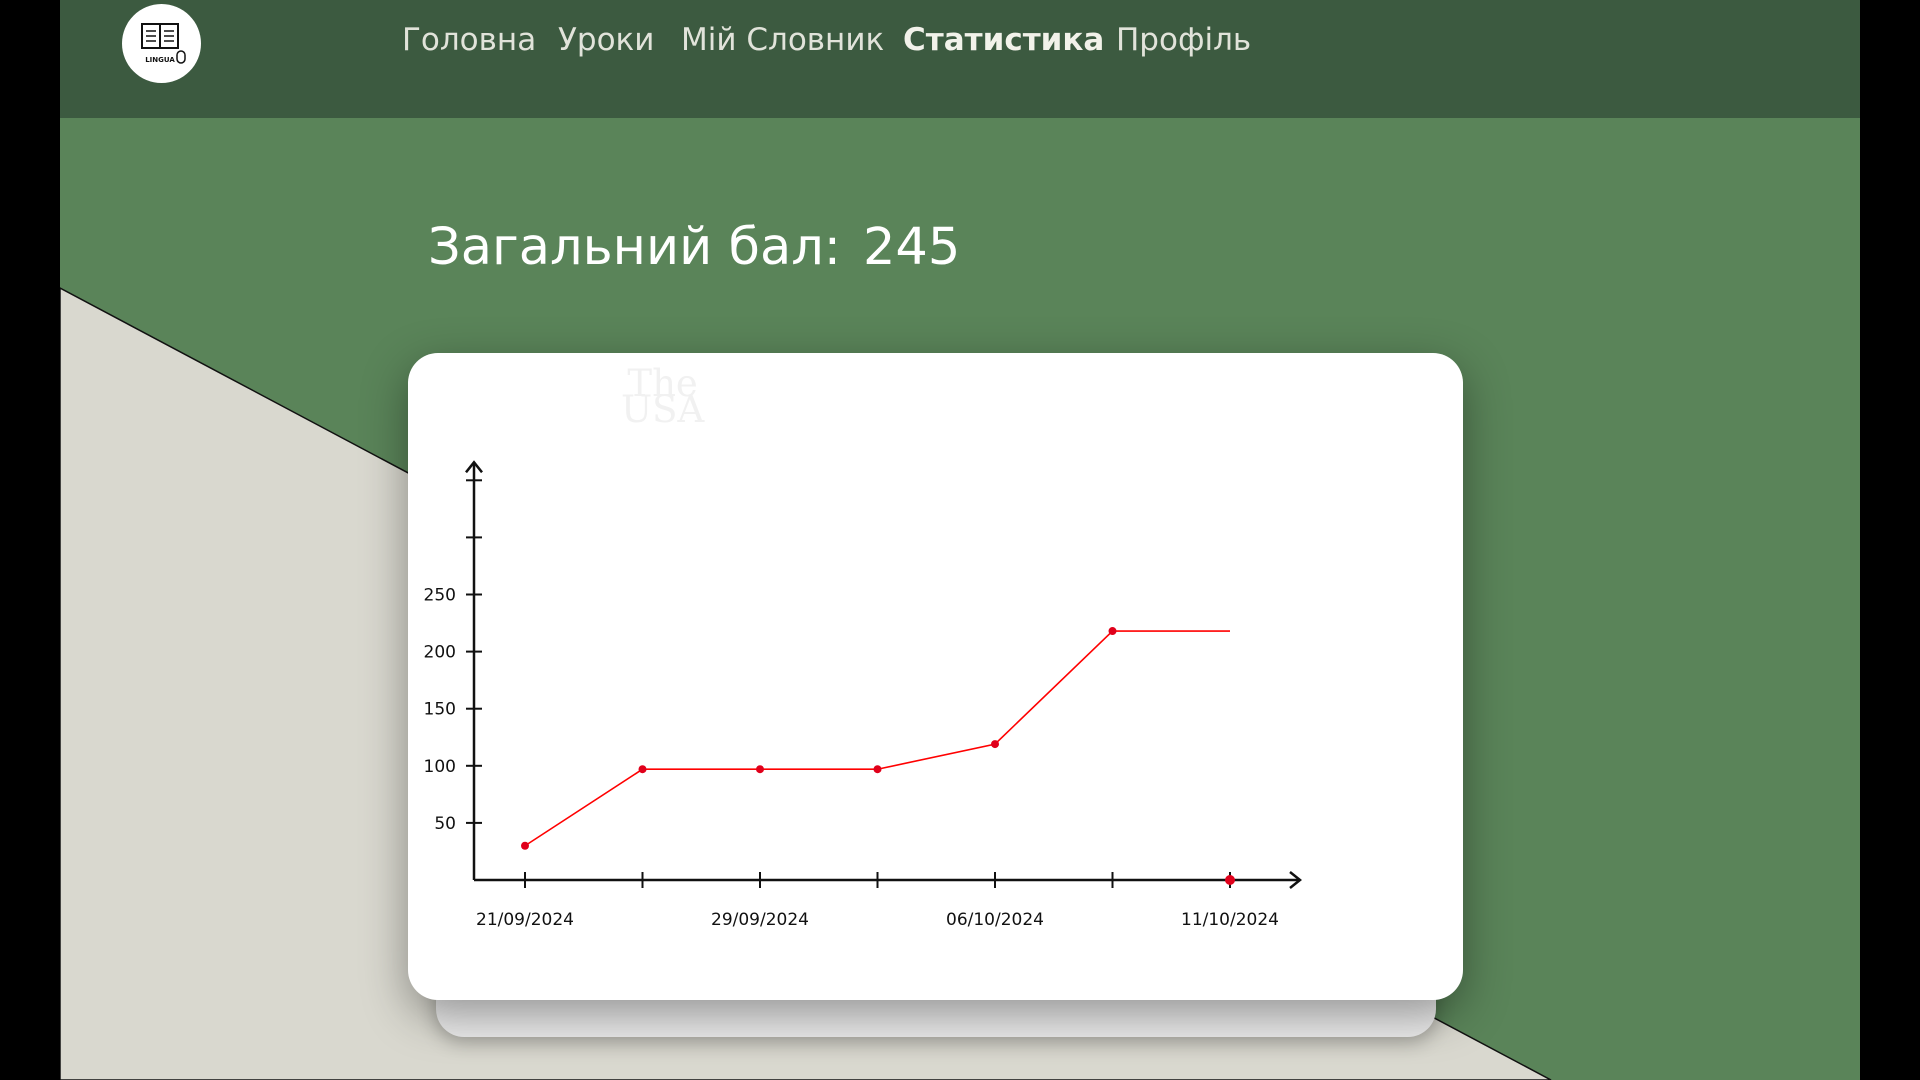 The width and height of the screenshot is (1920, 1080). What do you see at coordinates (606, 40) in the screenshot?
I see `nav-item-lessons: Уроки` at bounding box center [606, 40].